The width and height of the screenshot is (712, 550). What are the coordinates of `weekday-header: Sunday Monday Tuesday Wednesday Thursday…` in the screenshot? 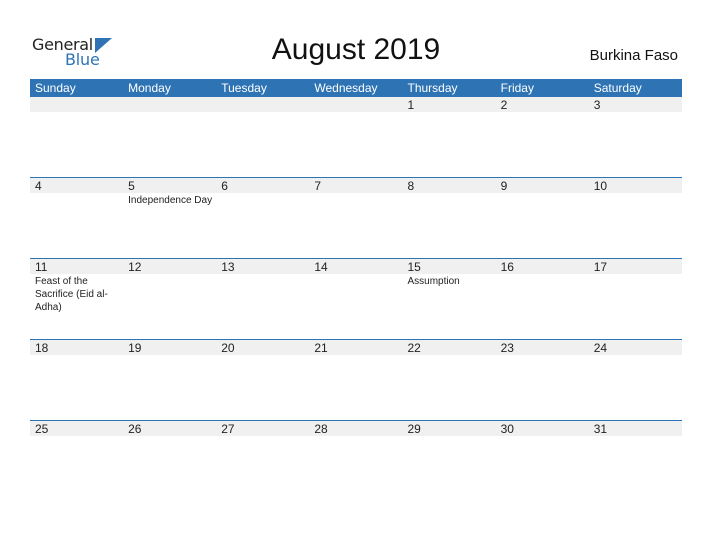 It's located at (356, 88).